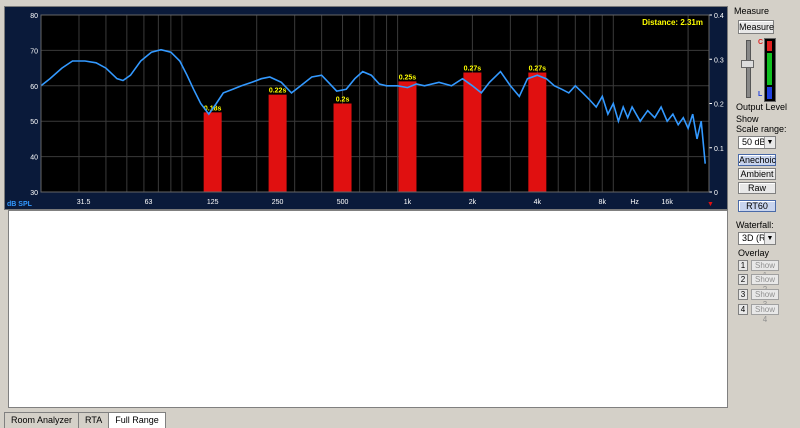 The width and height of the screenshot is (800, 428). Describe the element at coordinates (755, 225) in the screenshot. I see `waterfall-label: Waterfall:` at that location.